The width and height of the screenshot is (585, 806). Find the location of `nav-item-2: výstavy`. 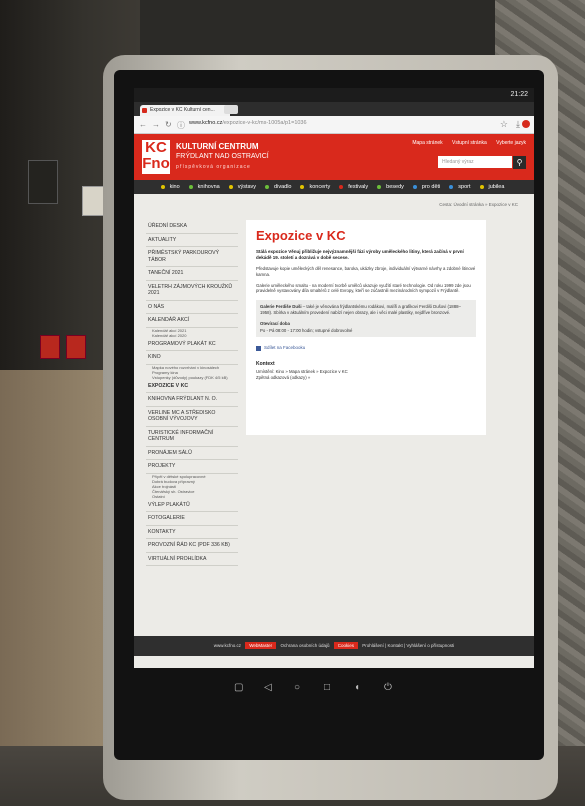

nav-item-2: výstavy is located at coordinates (243, 187).